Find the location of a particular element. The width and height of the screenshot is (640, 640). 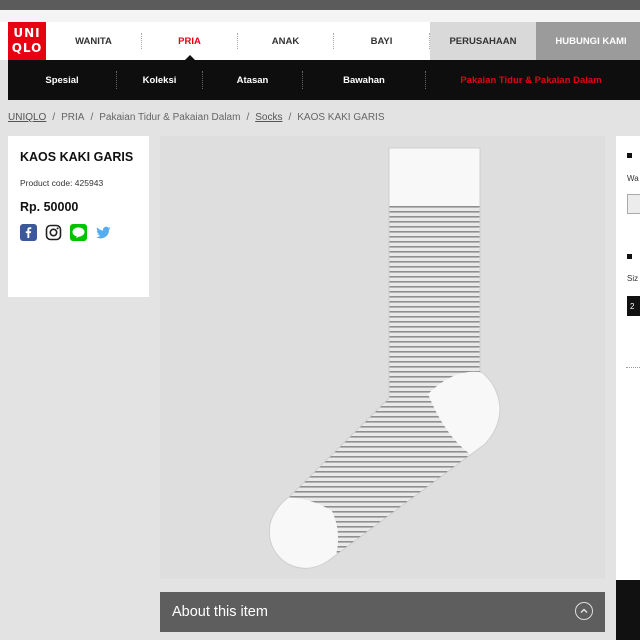

product-title: KAOS KAKI GARIS is located at coordinates (77, 157).